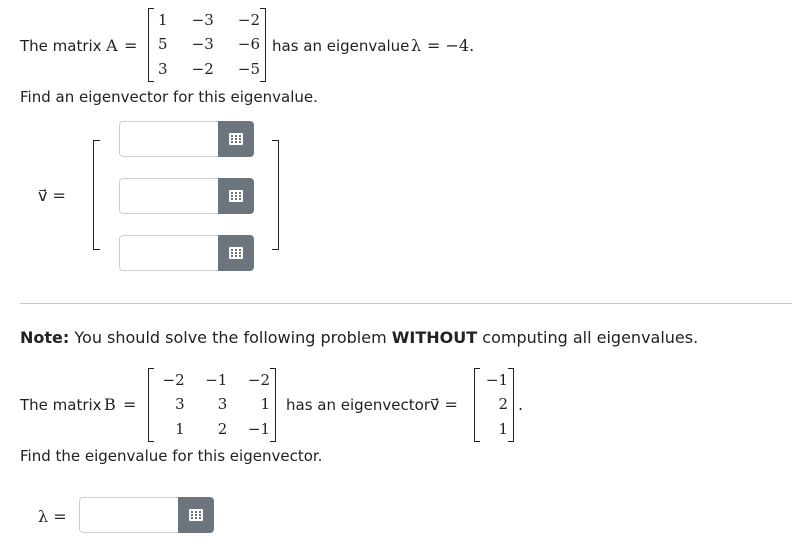 This screenshot has width=792, height=559. Describe the element at coordinates (444, 404) in the screenshot. I see `vector-symbol: v⃗ =` at that location.